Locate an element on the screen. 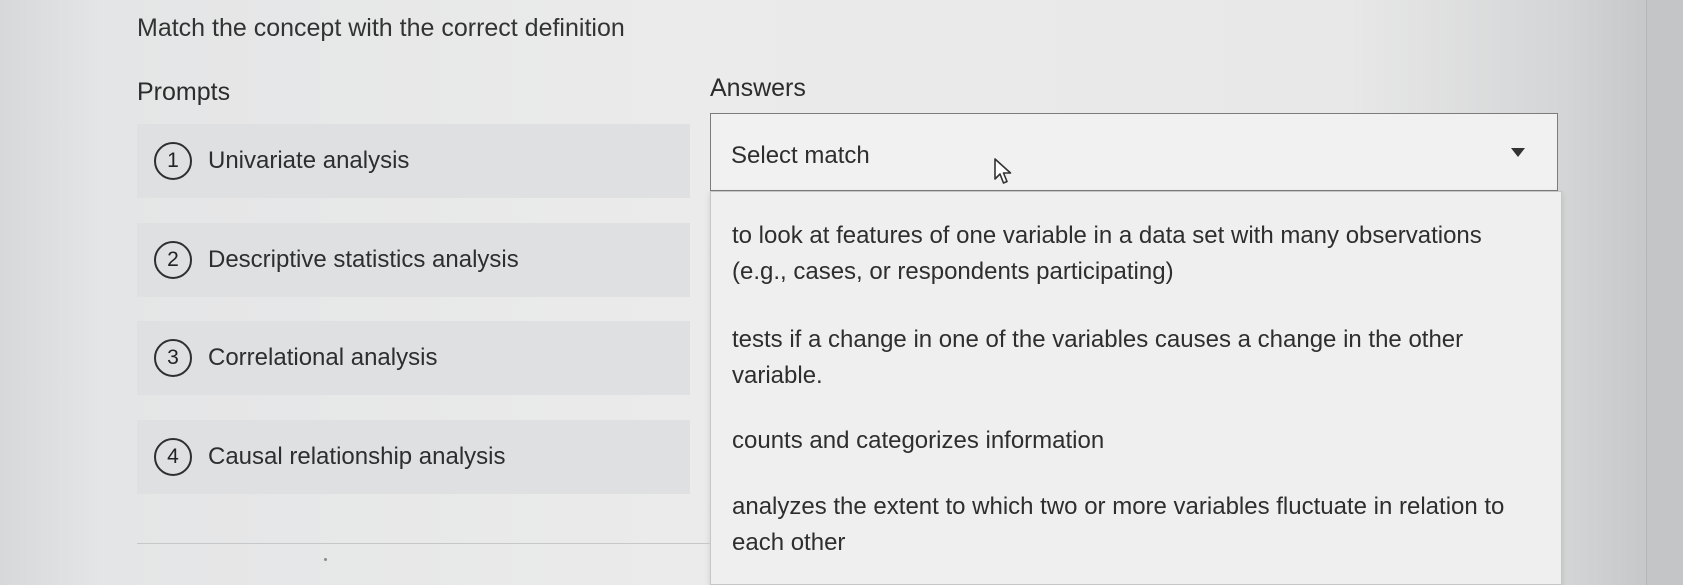  prompt-label: Causal relationship analysis is located at coordinates (357, 456).